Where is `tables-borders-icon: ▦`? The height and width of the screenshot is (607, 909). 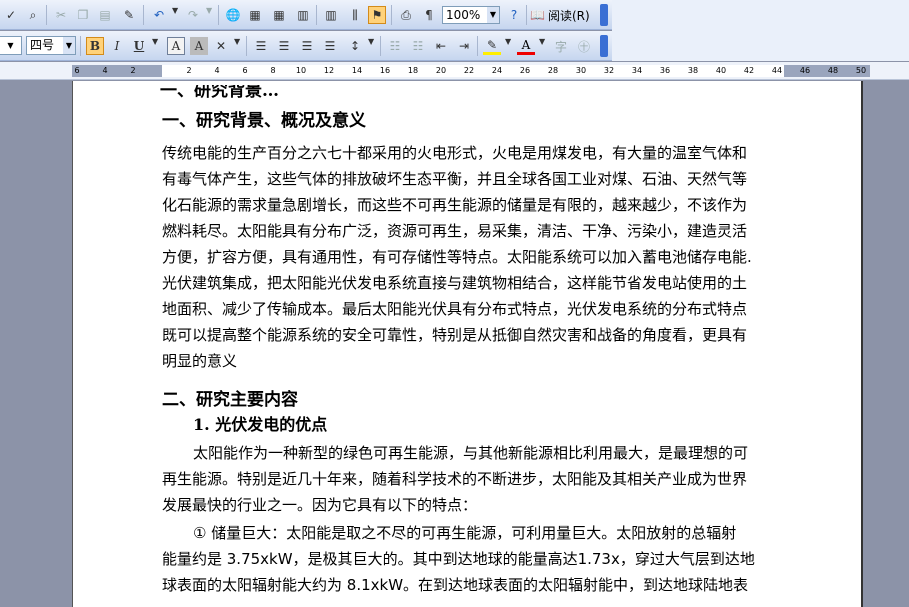
tables-borders-icon: ▦ is located at coordinates (255, 15).